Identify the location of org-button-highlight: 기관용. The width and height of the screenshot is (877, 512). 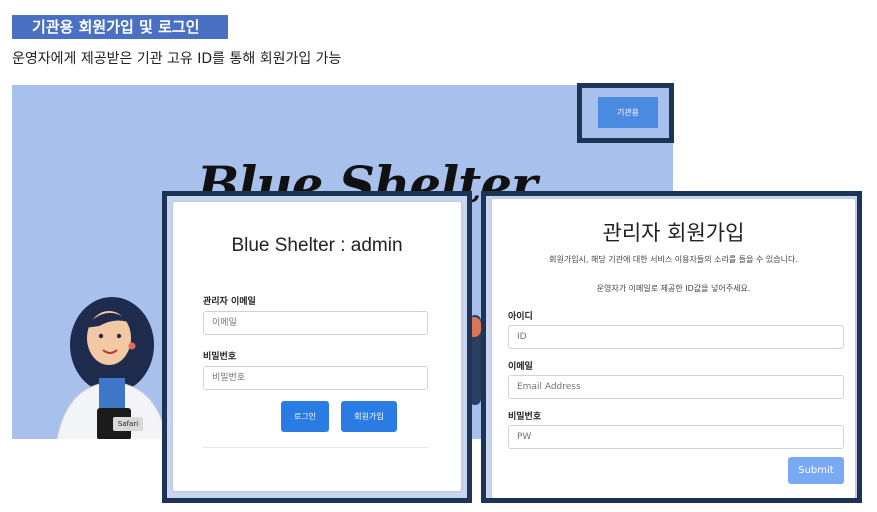
(625, 113).